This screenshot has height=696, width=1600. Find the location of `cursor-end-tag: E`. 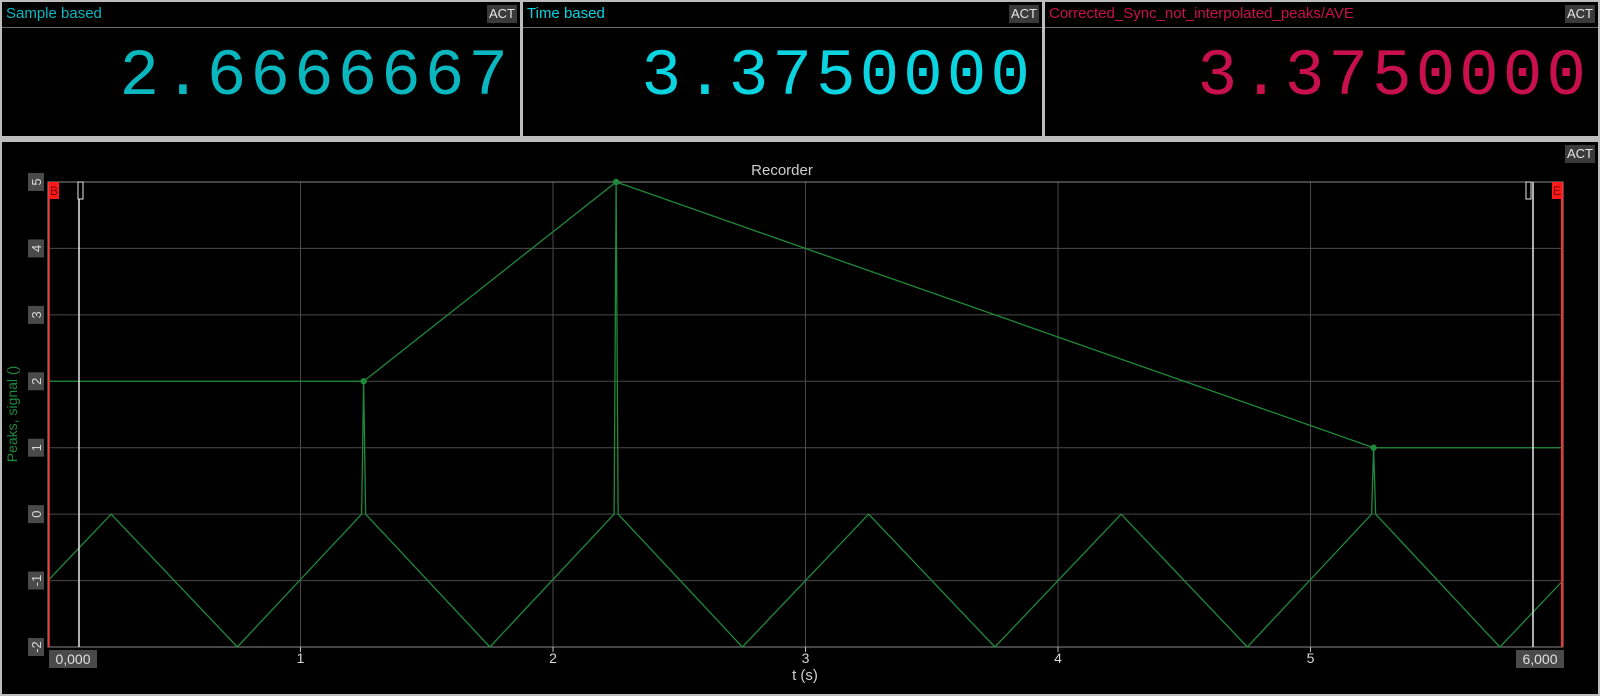

cursor-end-tag: E is located at coordinates (1557, 191).